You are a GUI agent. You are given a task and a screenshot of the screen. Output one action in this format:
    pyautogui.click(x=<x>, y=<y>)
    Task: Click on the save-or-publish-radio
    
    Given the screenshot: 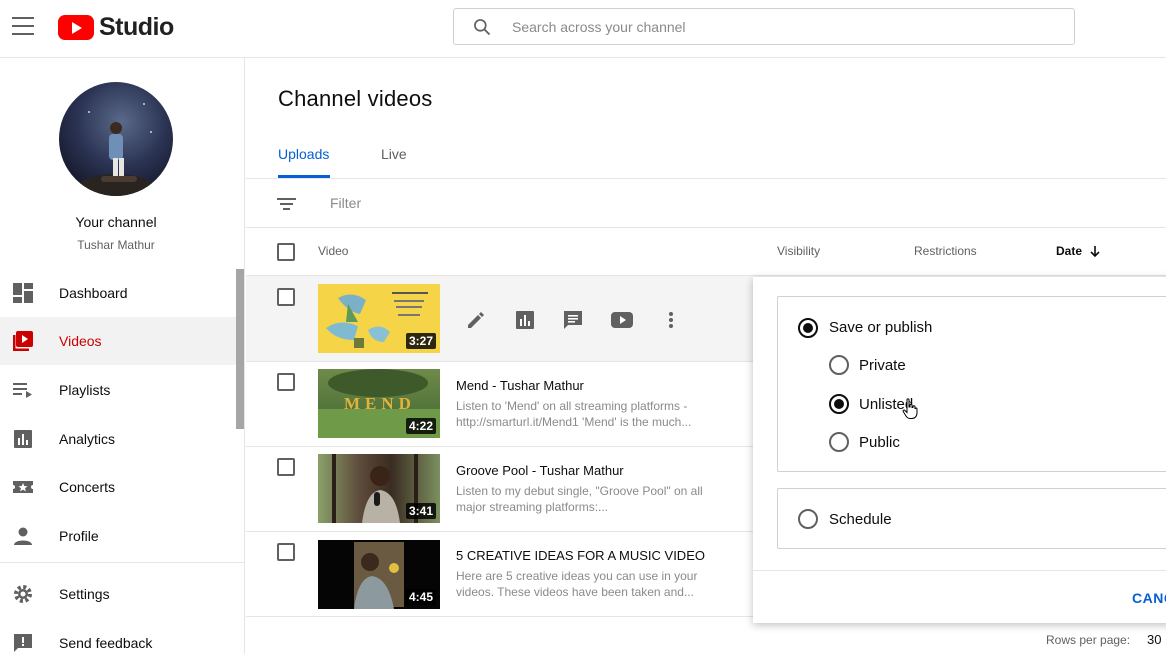 What is the action you would take?
    pyautogui.click(x=808, y=328)
    